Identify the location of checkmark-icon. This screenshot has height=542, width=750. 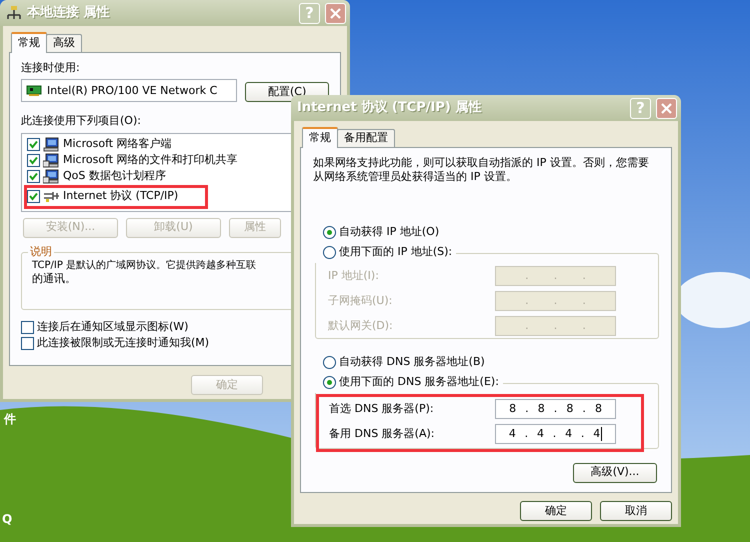
(33, 197).